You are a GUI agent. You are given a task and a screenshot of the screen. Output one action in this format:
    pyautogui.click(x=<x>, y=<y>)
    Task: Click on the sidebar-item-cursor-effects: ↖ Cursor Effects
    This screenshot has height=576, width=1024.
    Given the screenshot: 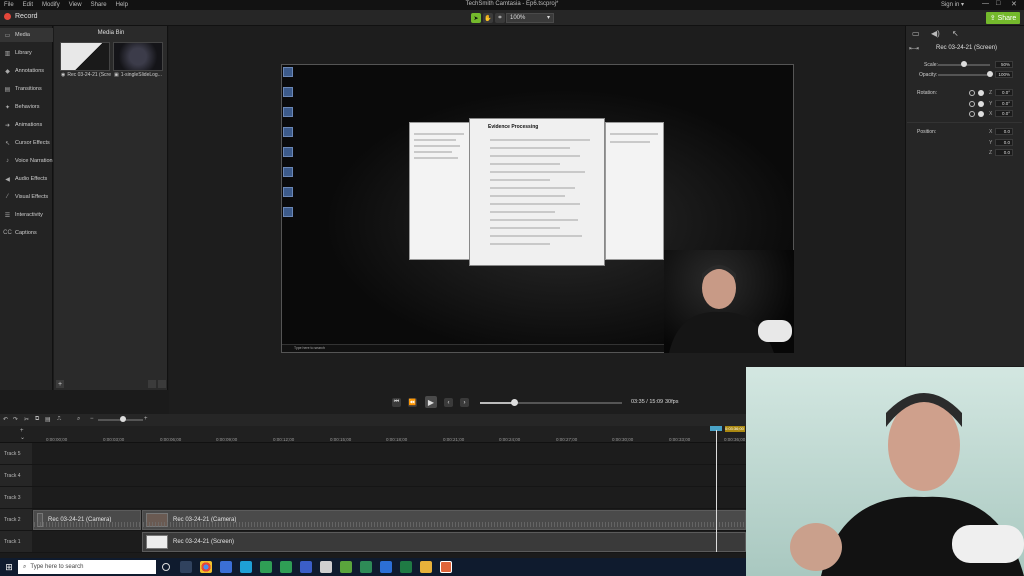 What is the action you would take?
    pyautogui.click(x=26, y=143)
    